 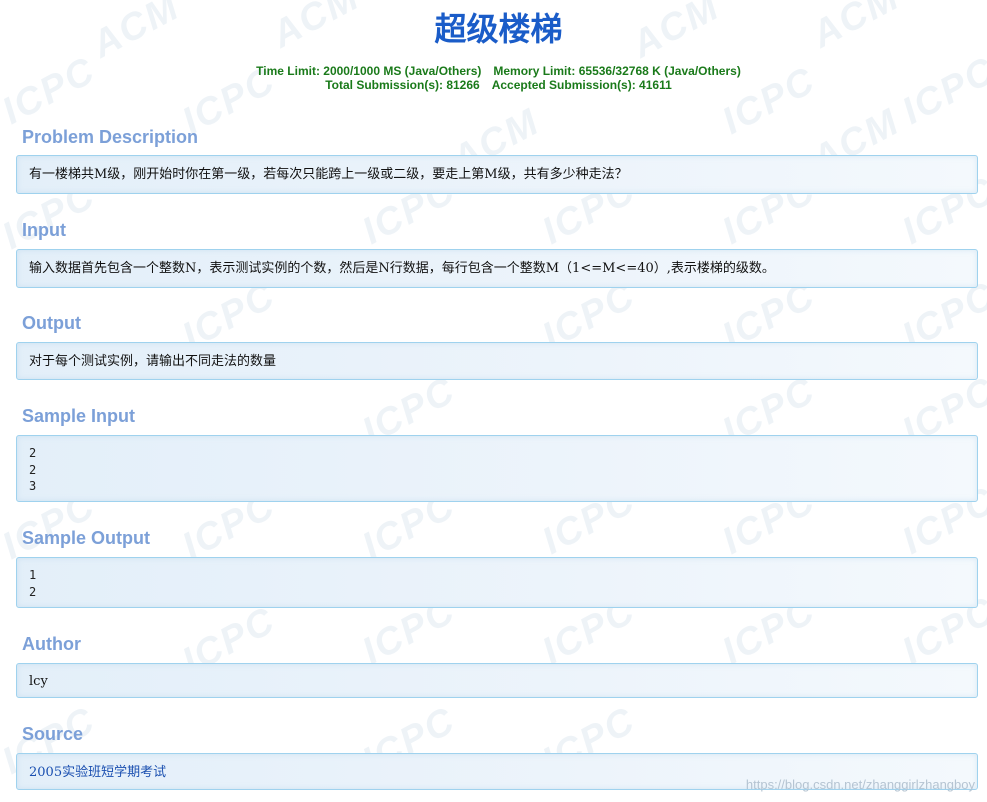 What do you see at coordinates (33, 469) in the screenshot?
I see `sample-input-code: 2 2 3` at bounding box center [33, 469].